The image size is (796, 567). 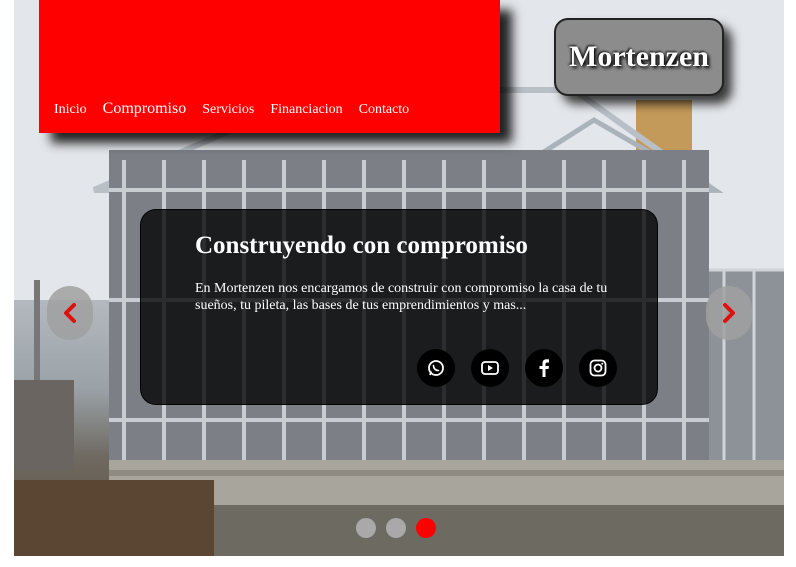 What do you see at coordinates (228, 110) in the screenshot?
I see `nav-item-servicios: Servicios` at bounding box center [228, 110].